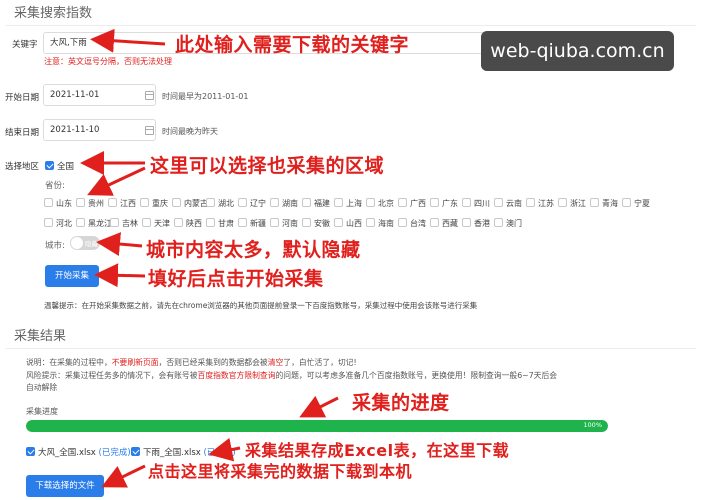 Image resolution: width=705 pixels, height=500 pixels. Describe the element at coordinates (123, 476) in the screenshot. I see `arrow-download` at that location.